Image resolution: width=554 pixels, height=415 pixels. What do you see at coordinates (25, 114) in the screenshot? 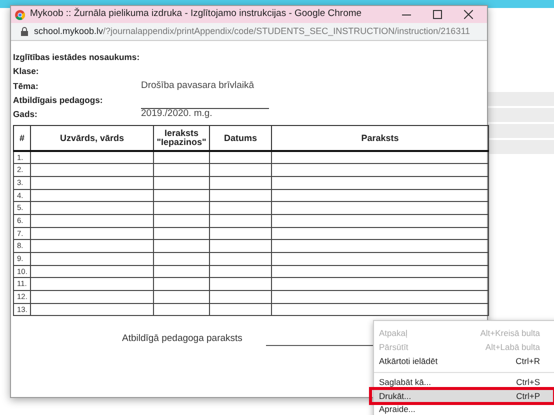
I see `field-label: Gads:` at bounding box center [25, 114].